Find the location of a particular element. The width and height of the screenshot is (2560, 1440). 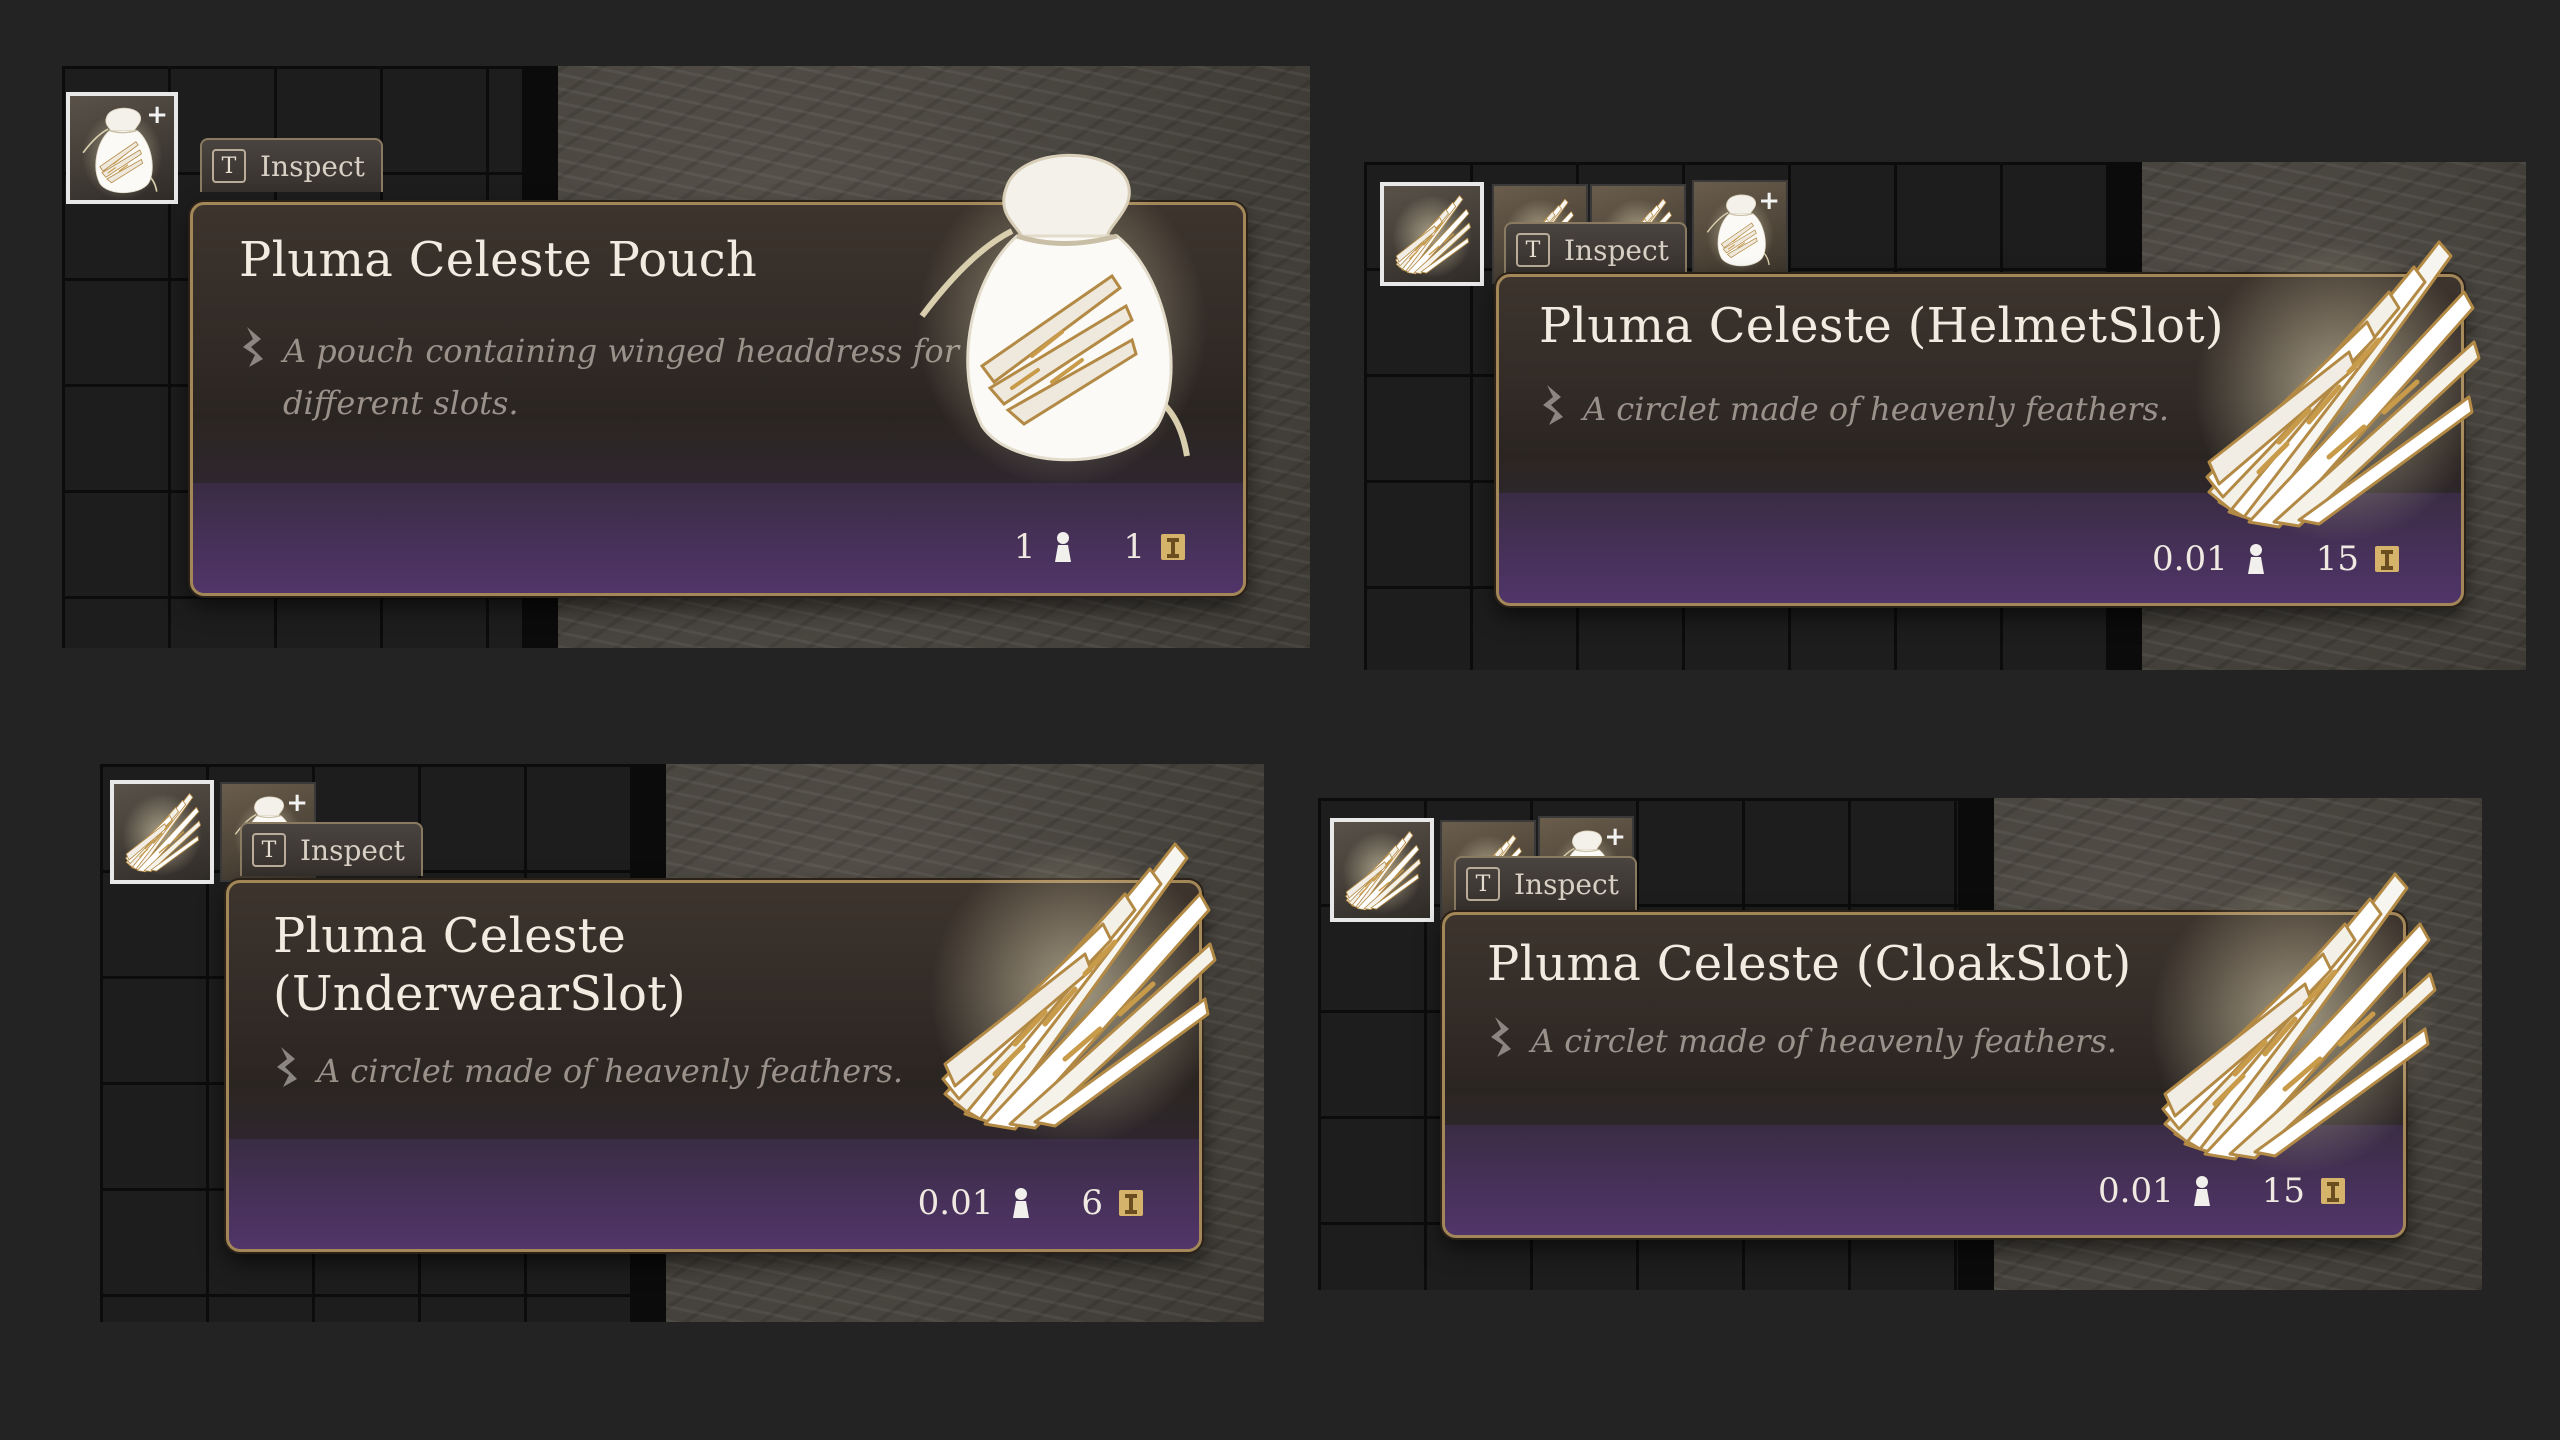

item-title: Pluma Celeste (HelmetSlot) is located at coordinates (1881, 326).